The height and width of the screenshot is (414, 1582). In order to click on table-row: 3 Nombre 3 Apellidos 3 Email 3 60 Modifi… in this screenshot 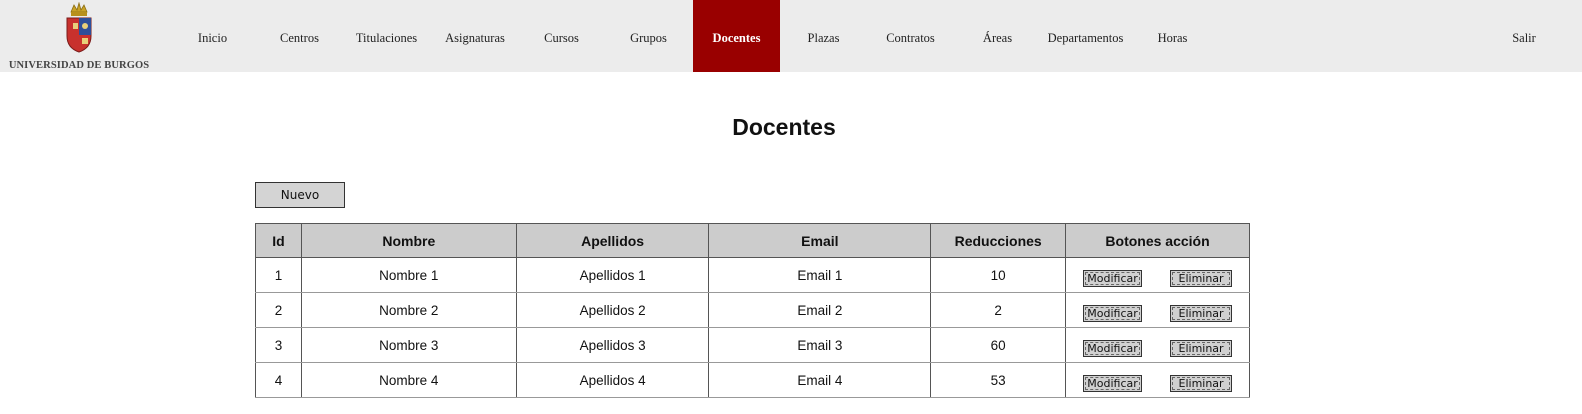, I will do `click(752, 345)`.